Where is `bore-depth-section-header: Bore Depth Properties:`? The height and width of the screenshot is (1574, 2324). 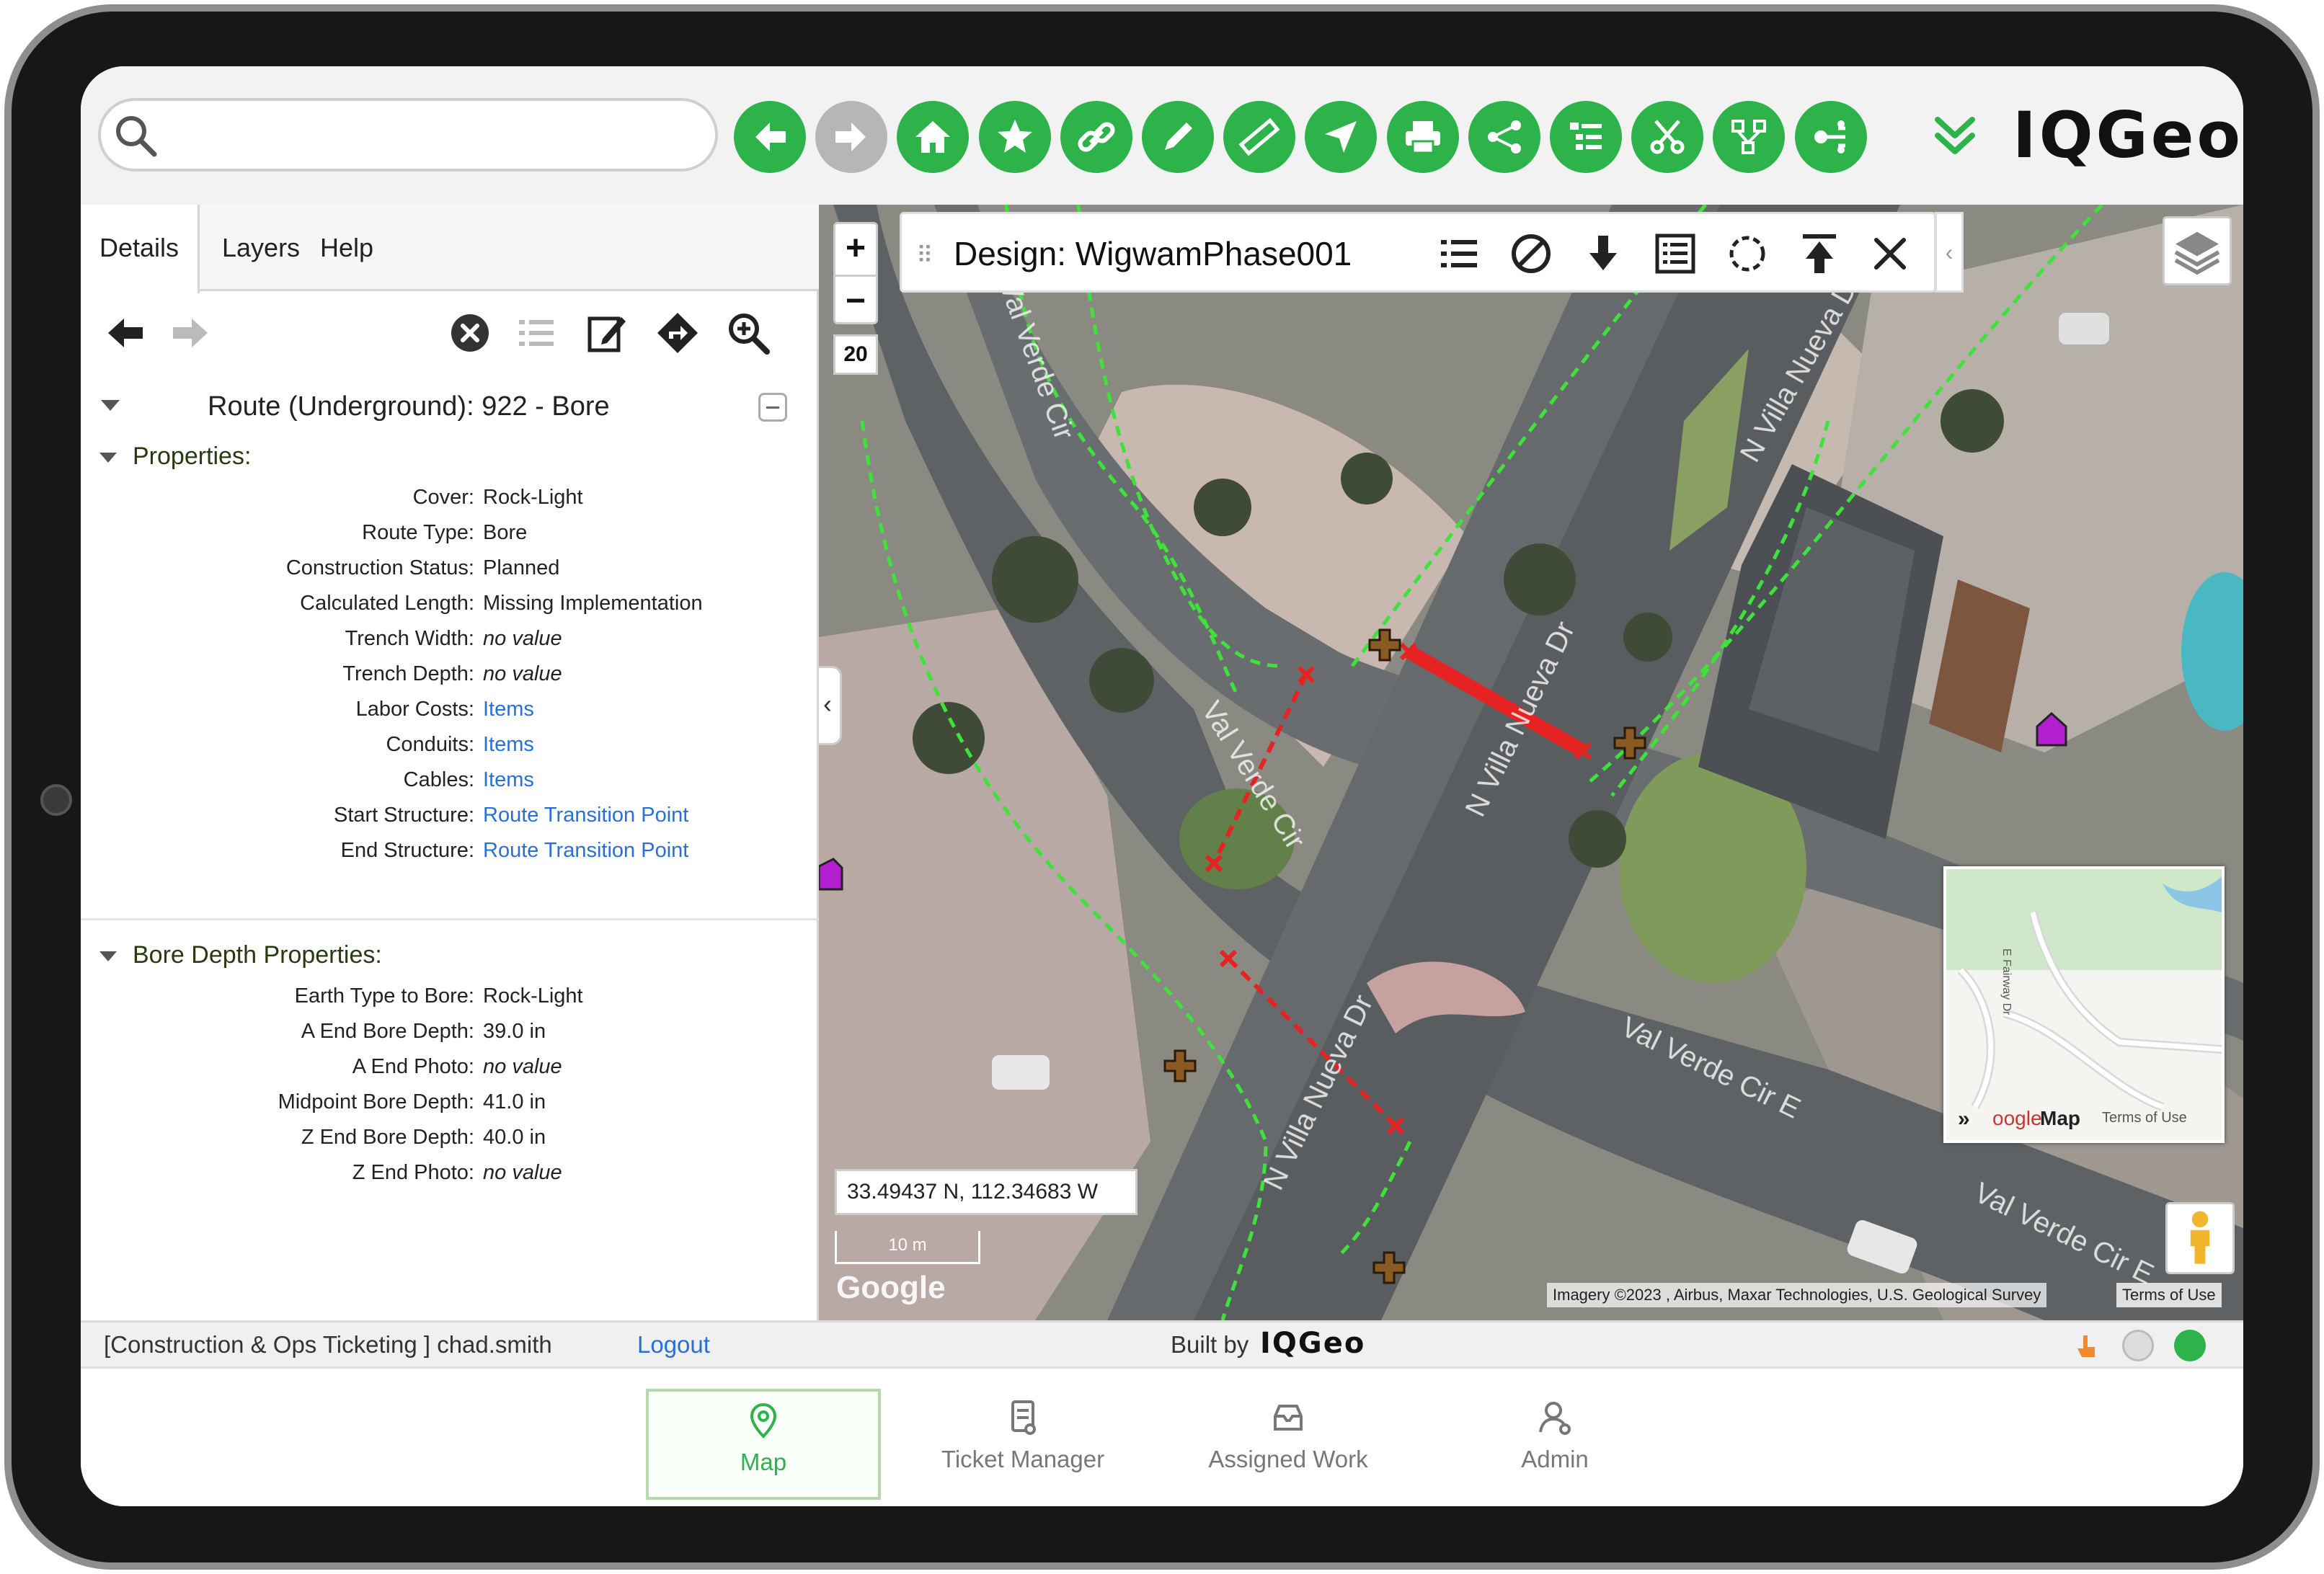
bore-depth-section-header: Bore Depth Properties: is located at coordinates (240, 955).